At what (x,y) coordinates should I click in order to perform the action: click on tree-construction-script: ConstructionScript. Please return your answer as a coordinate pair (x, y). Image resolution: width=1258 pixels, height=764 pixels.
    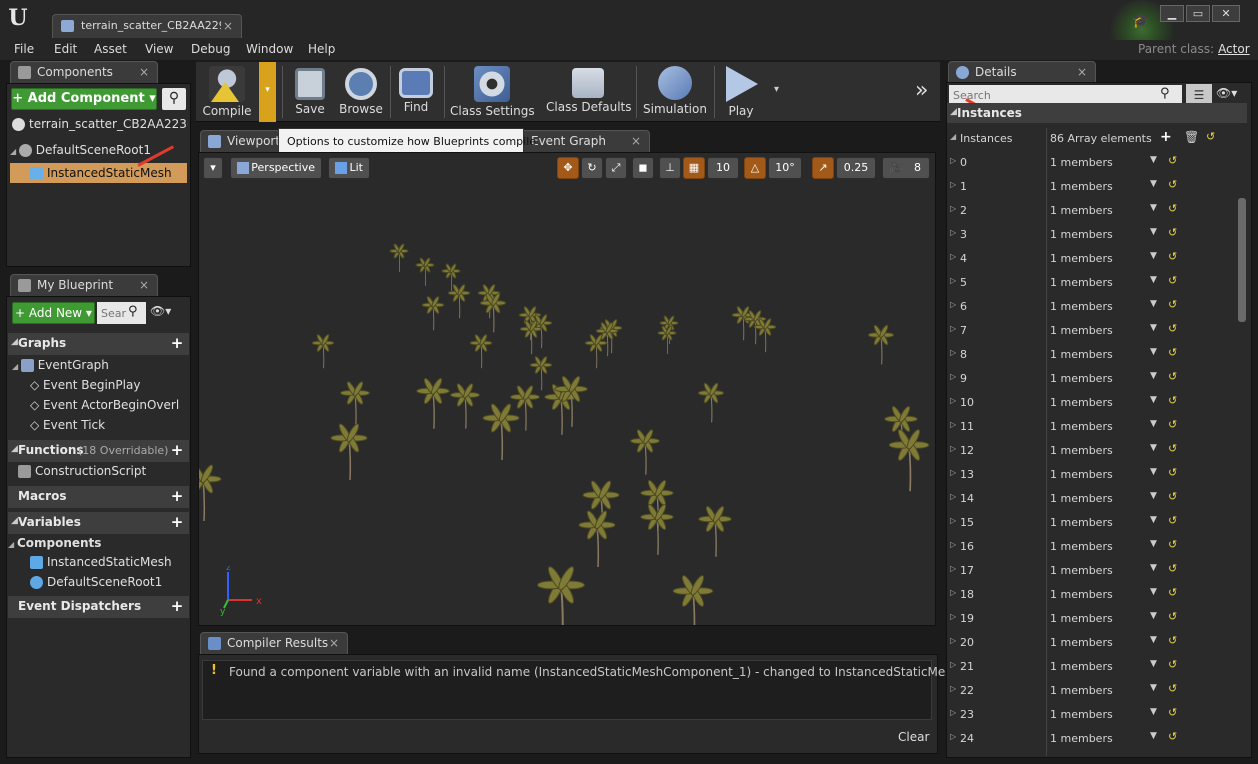
    Looking at the image, I should click on (82, 474).